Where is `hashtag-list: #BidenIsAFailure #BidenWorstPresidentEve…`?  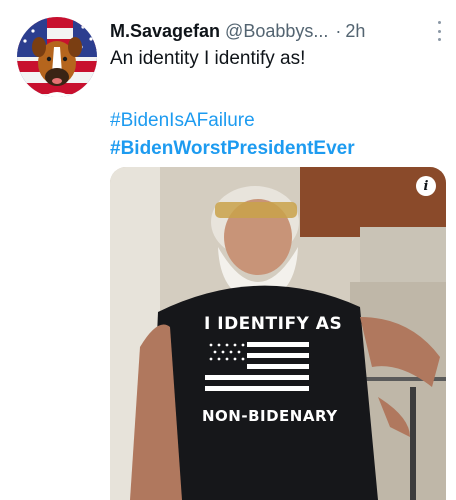
hashtag-list: #BidenIsAFailure #BidenWorstPresidentEve… is located at coordinates (232, 135).